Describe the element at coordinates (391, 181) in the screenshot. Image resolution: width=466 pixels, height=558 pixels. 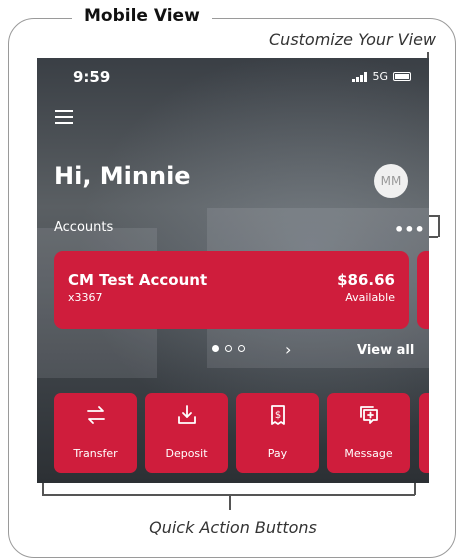
I see `avatar: MM` at that location.